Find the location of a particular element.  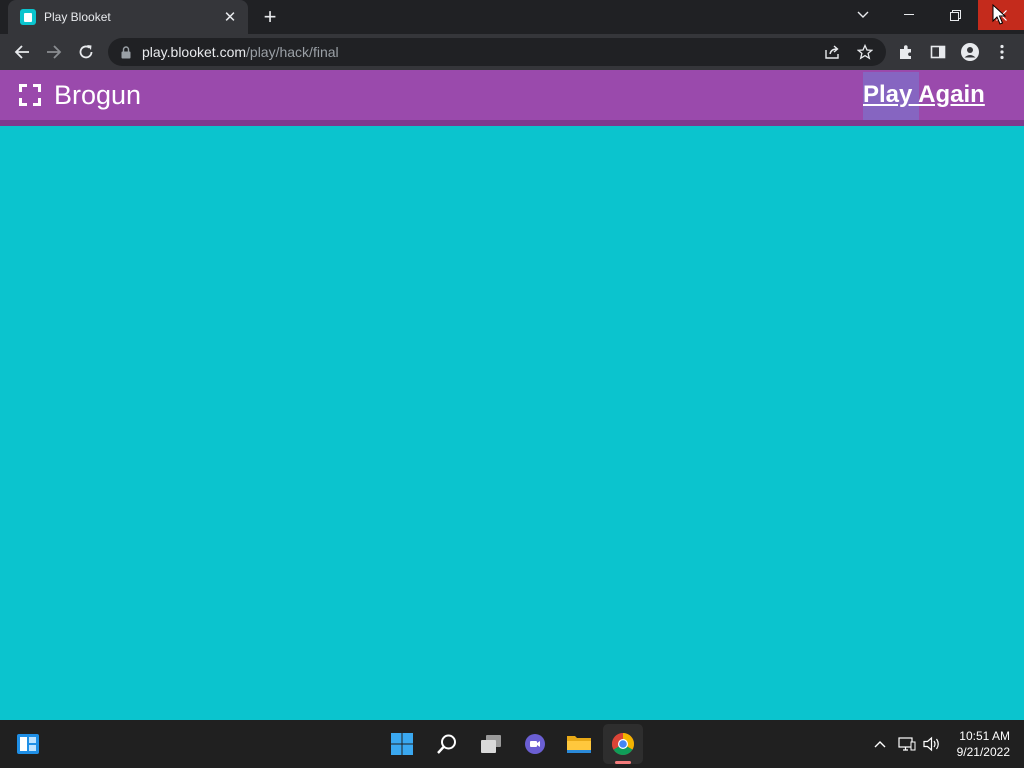

file-explorer-icon is located at coordinates (579, 744).